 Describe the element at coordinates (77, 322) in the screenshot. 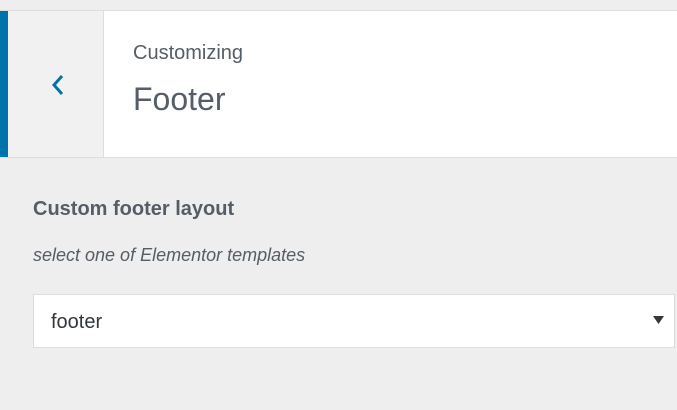

I see `select-value: footer` at that location.